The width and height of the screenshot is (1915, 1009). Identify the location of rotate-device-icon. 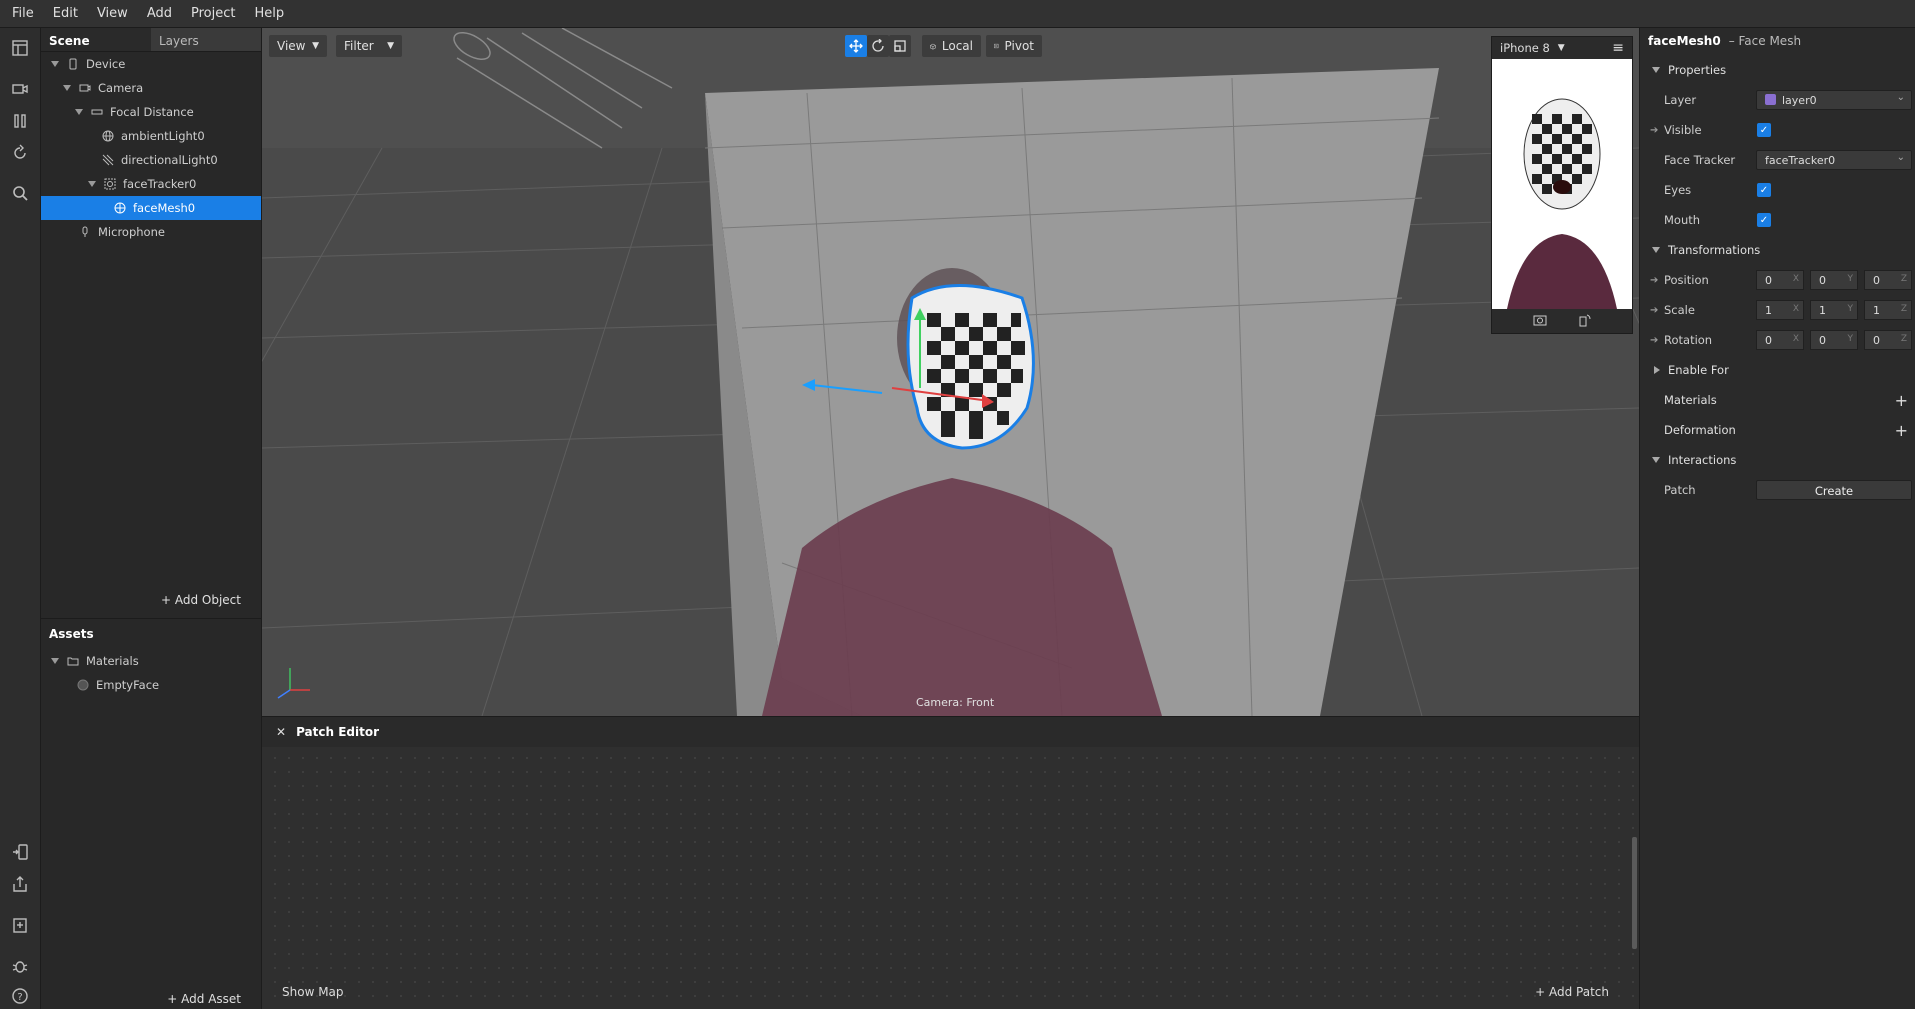
(1584, 321).